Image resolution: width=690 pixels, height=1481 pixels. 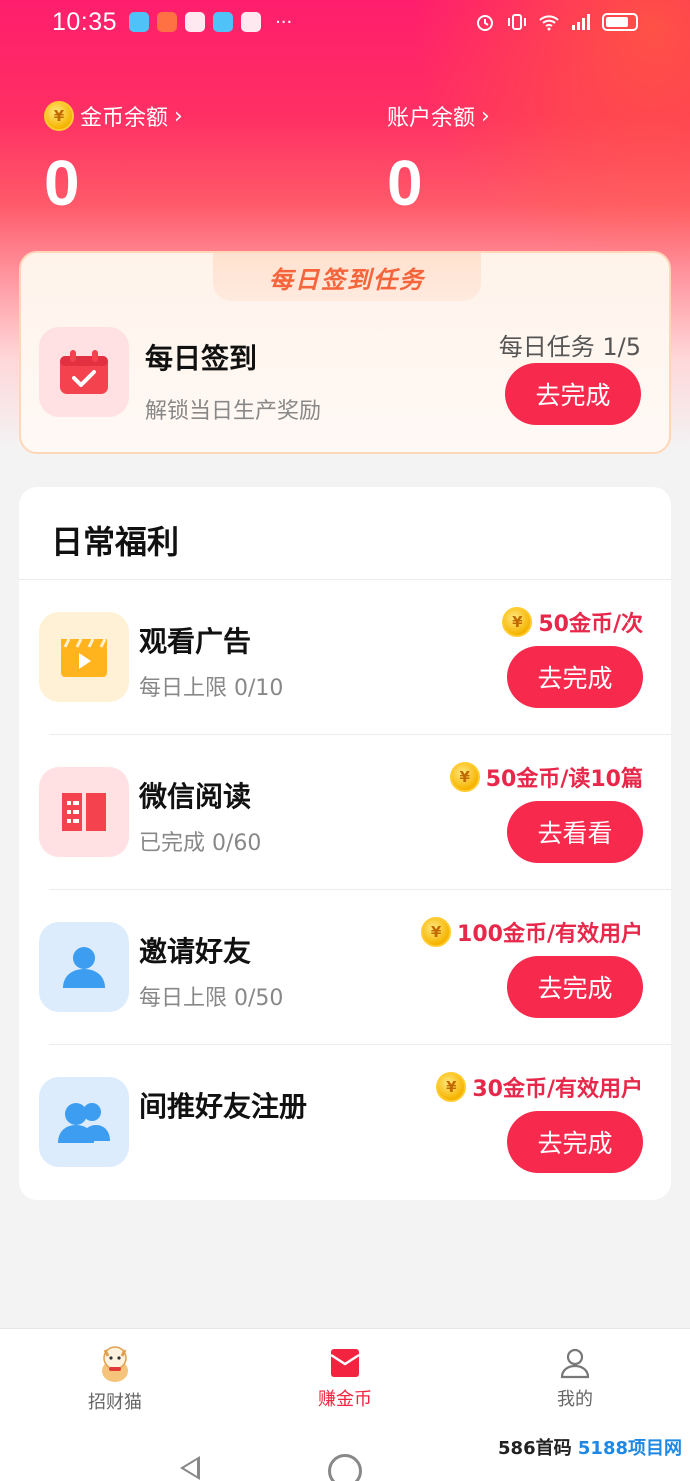 I want to click on reward-text: 30金币/有效用户, so click(x=557, y=1089).